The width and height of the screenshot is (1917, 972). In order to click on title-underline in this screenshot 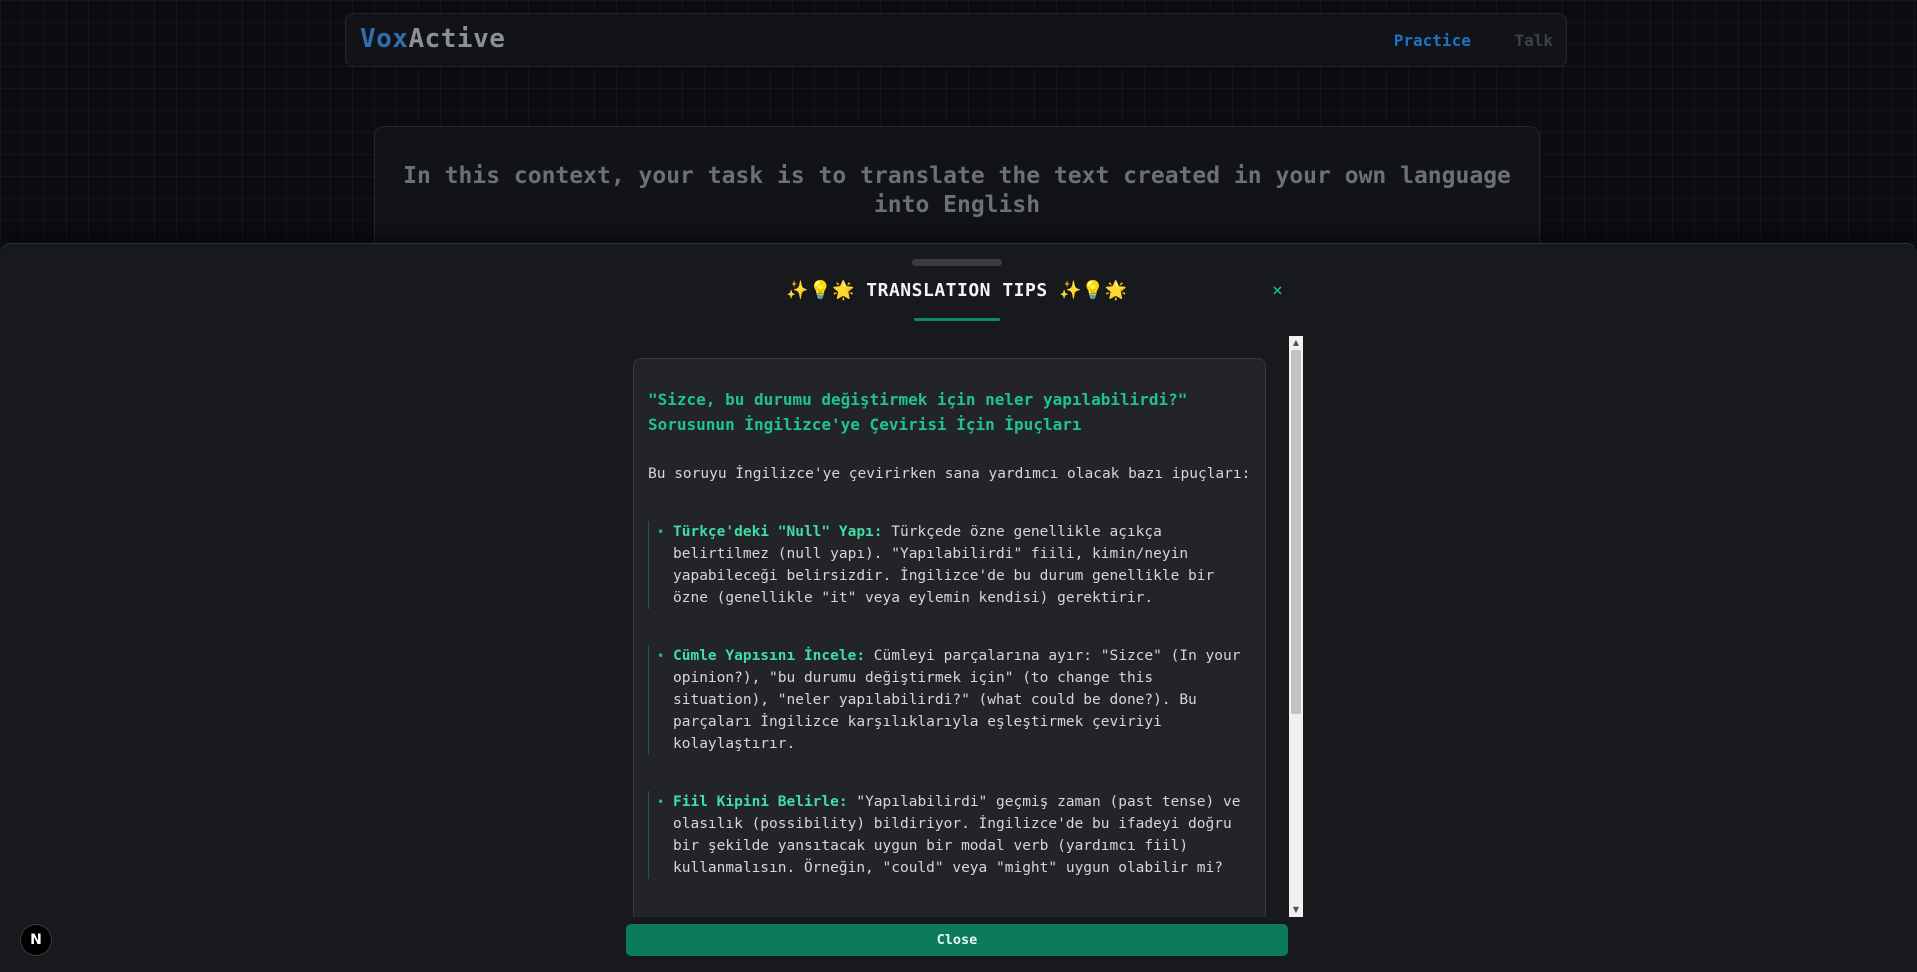, I will do `click(957, 319)`.